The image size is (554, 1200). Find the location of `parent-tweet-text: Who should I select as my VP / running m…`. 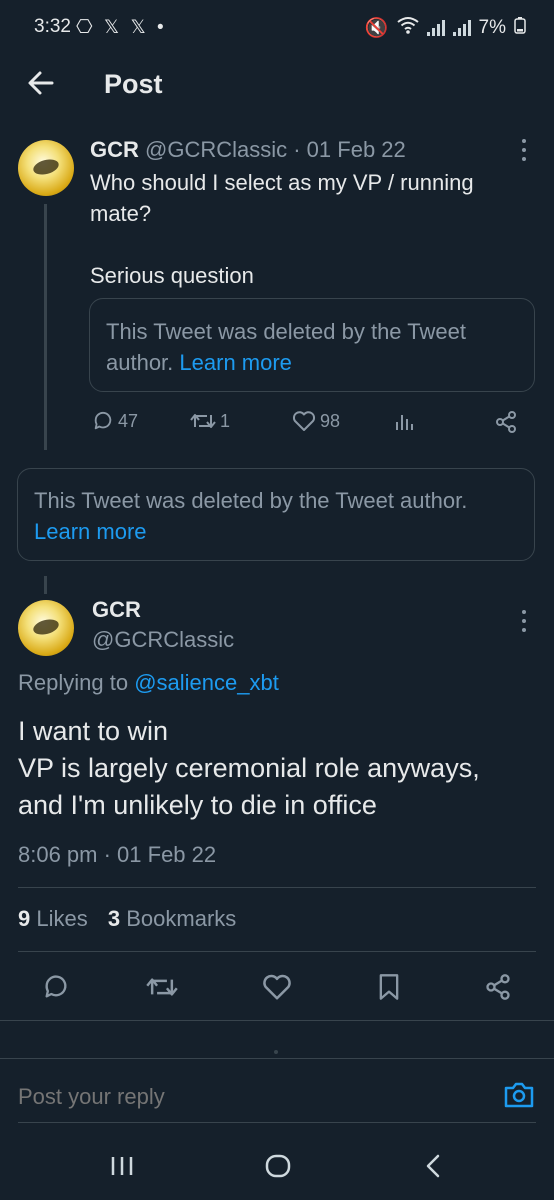

parent-tweet-text: Who should I select as my VP / running m… is located at coordinates (310, 229).